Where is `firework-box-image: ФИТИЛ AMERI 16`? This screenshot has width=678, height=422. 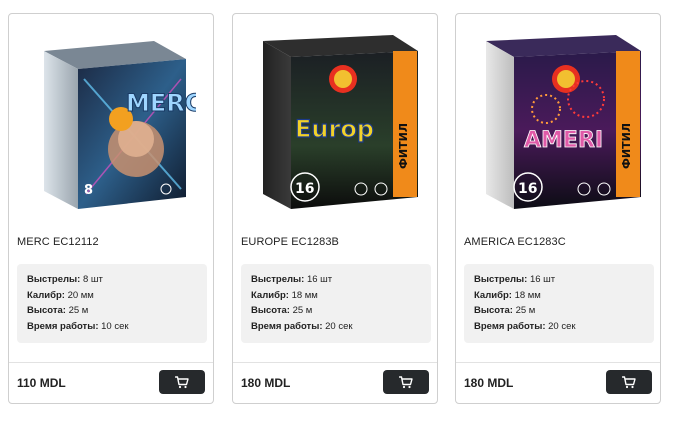 firework-box-image: ФИТИЛ AMERI 16 is located at coordinates (563, 122).